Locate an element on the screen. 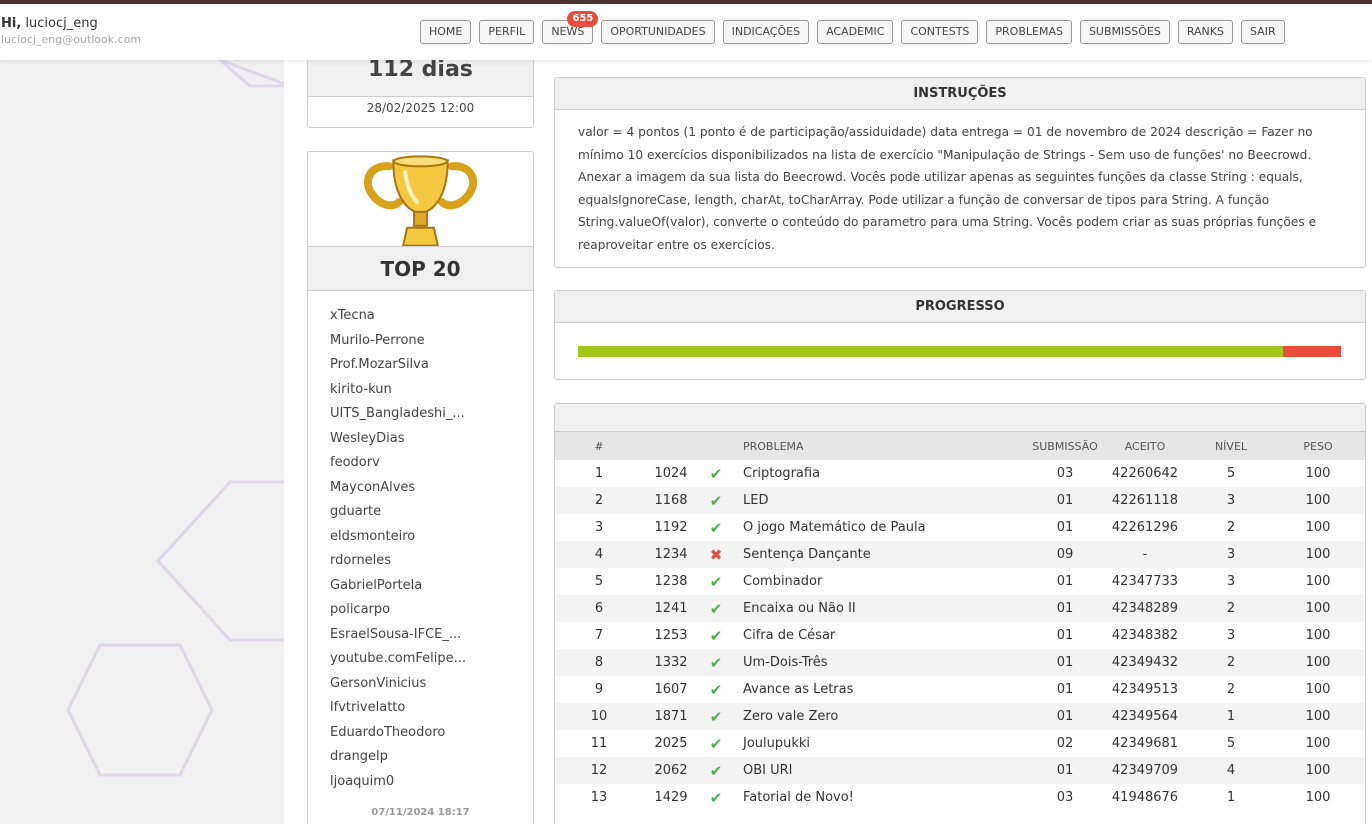 Image resolution: width=1372 pixels, height=824 pixels. problem-id: 1332 is located at coordinates (671, 662).